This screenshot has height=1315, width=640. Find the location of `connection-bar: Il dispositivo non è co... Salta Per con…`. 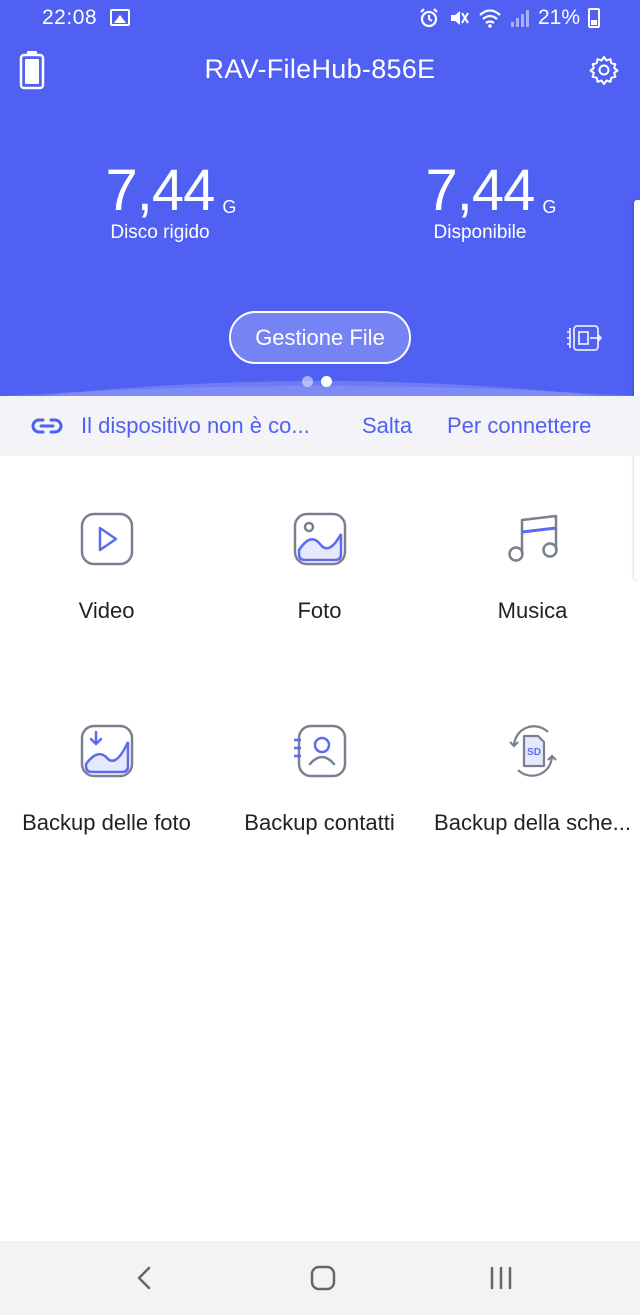

connection-bar: Il dispositivo non è co... Salta Per con… is located at coordinates (320, 426).